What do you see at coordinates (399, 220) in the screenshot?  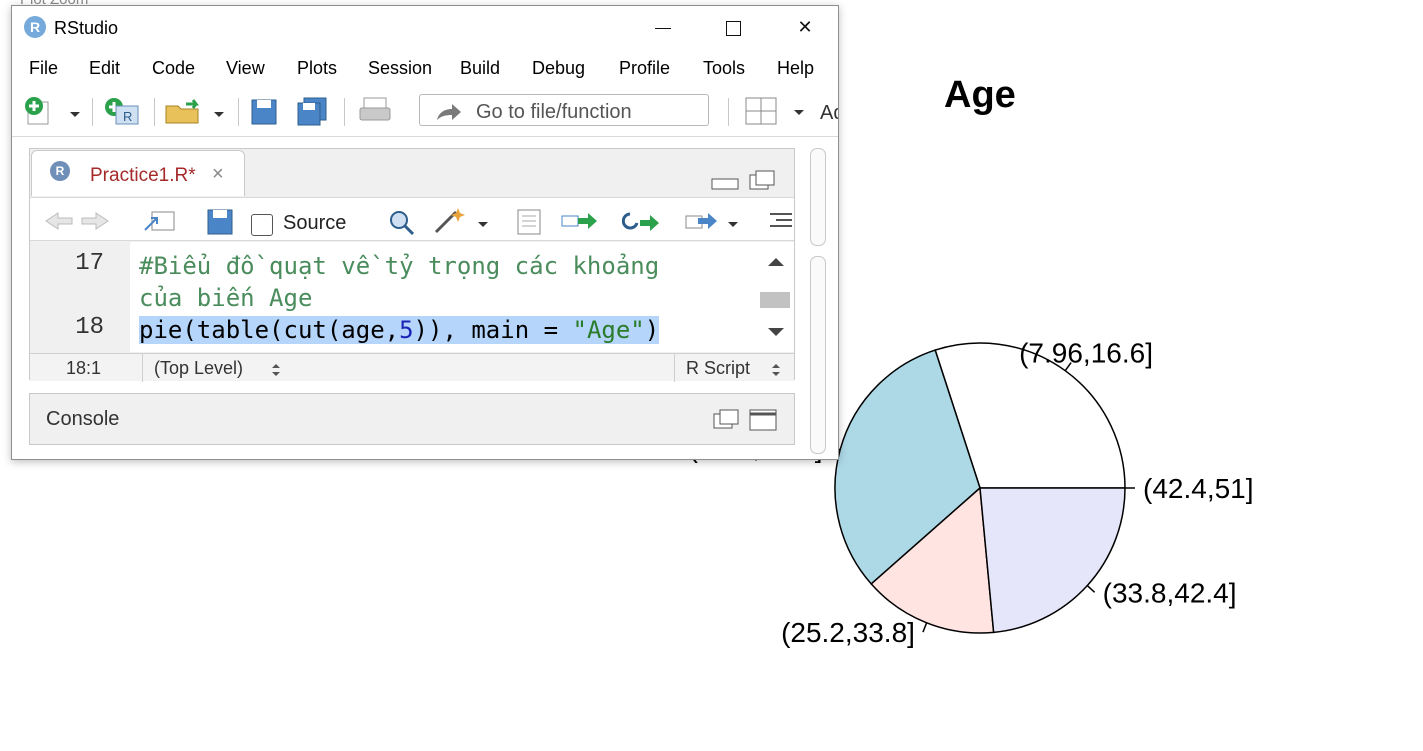 I see `search-icon` at bounding box center [399, 220].